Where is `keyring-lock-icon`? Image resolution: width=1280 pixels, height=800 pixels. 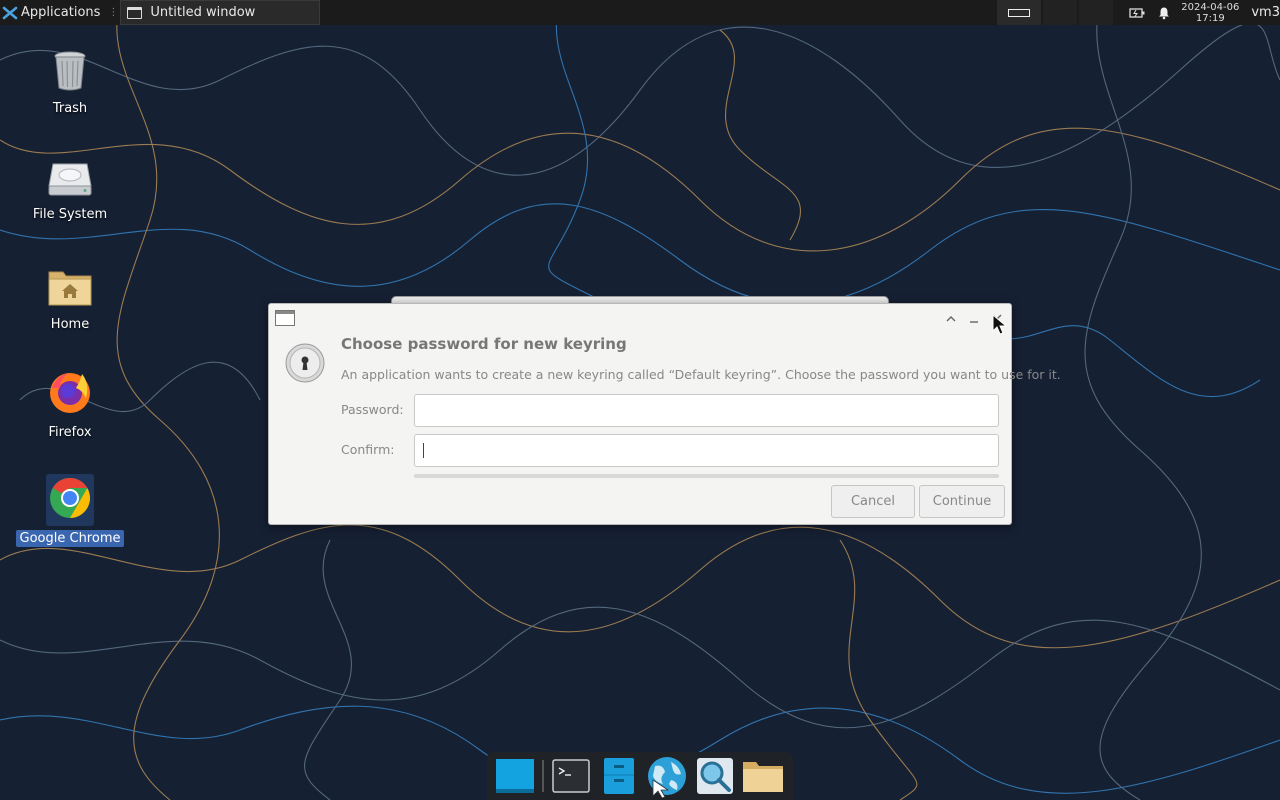 keyring-lock-icon is located at coordinates (305, 363).